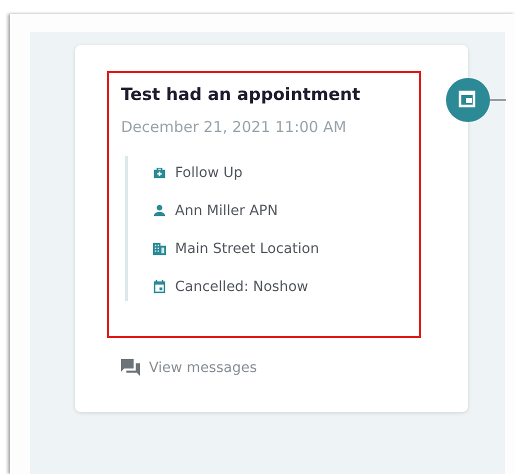 Image resolution: width=515 pixels, height=474 pixels. Describe the element at coordinates (234, 127) in the screenshot. I see `event-date: December 21, 2021 11:00 AM` at that location.